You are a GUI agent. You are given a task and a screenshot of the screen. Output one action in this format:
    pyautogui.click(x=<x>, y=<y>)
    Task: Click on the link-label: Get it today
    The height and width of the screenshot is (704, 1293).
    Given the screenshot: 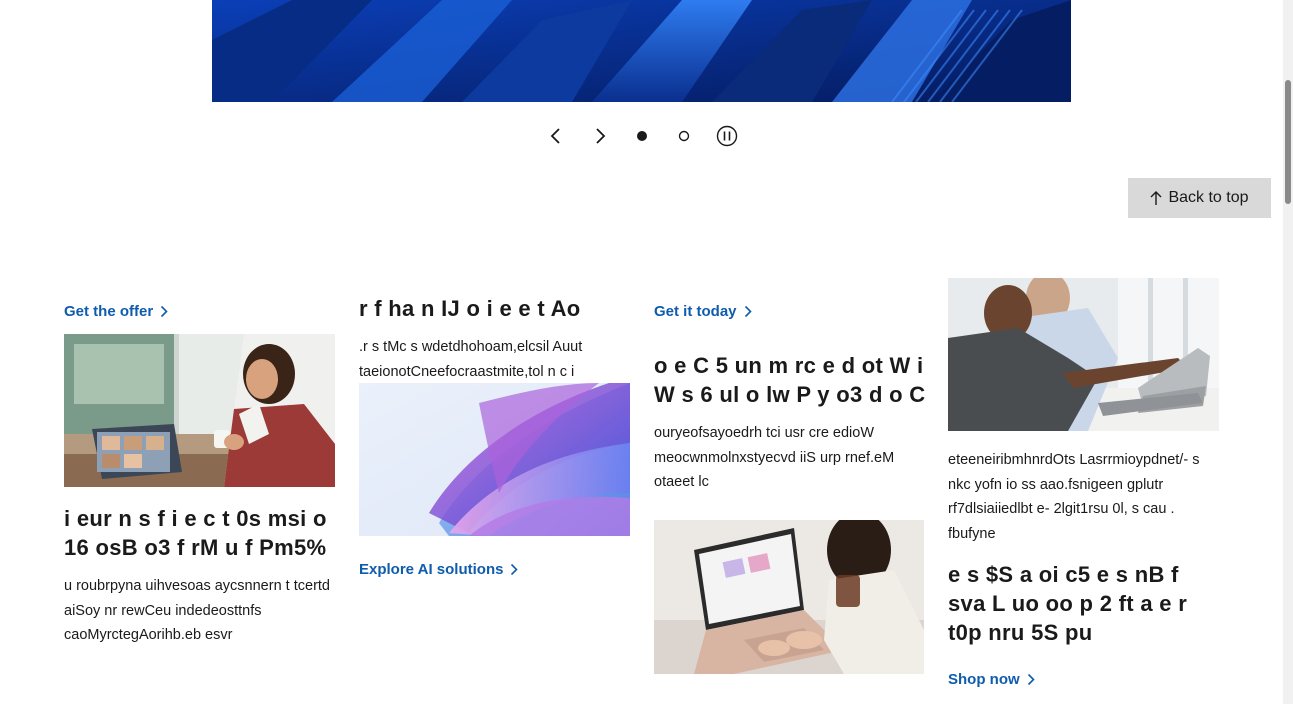 What is the action you would take?
    pyautogui.click(x=695, y=311)
    